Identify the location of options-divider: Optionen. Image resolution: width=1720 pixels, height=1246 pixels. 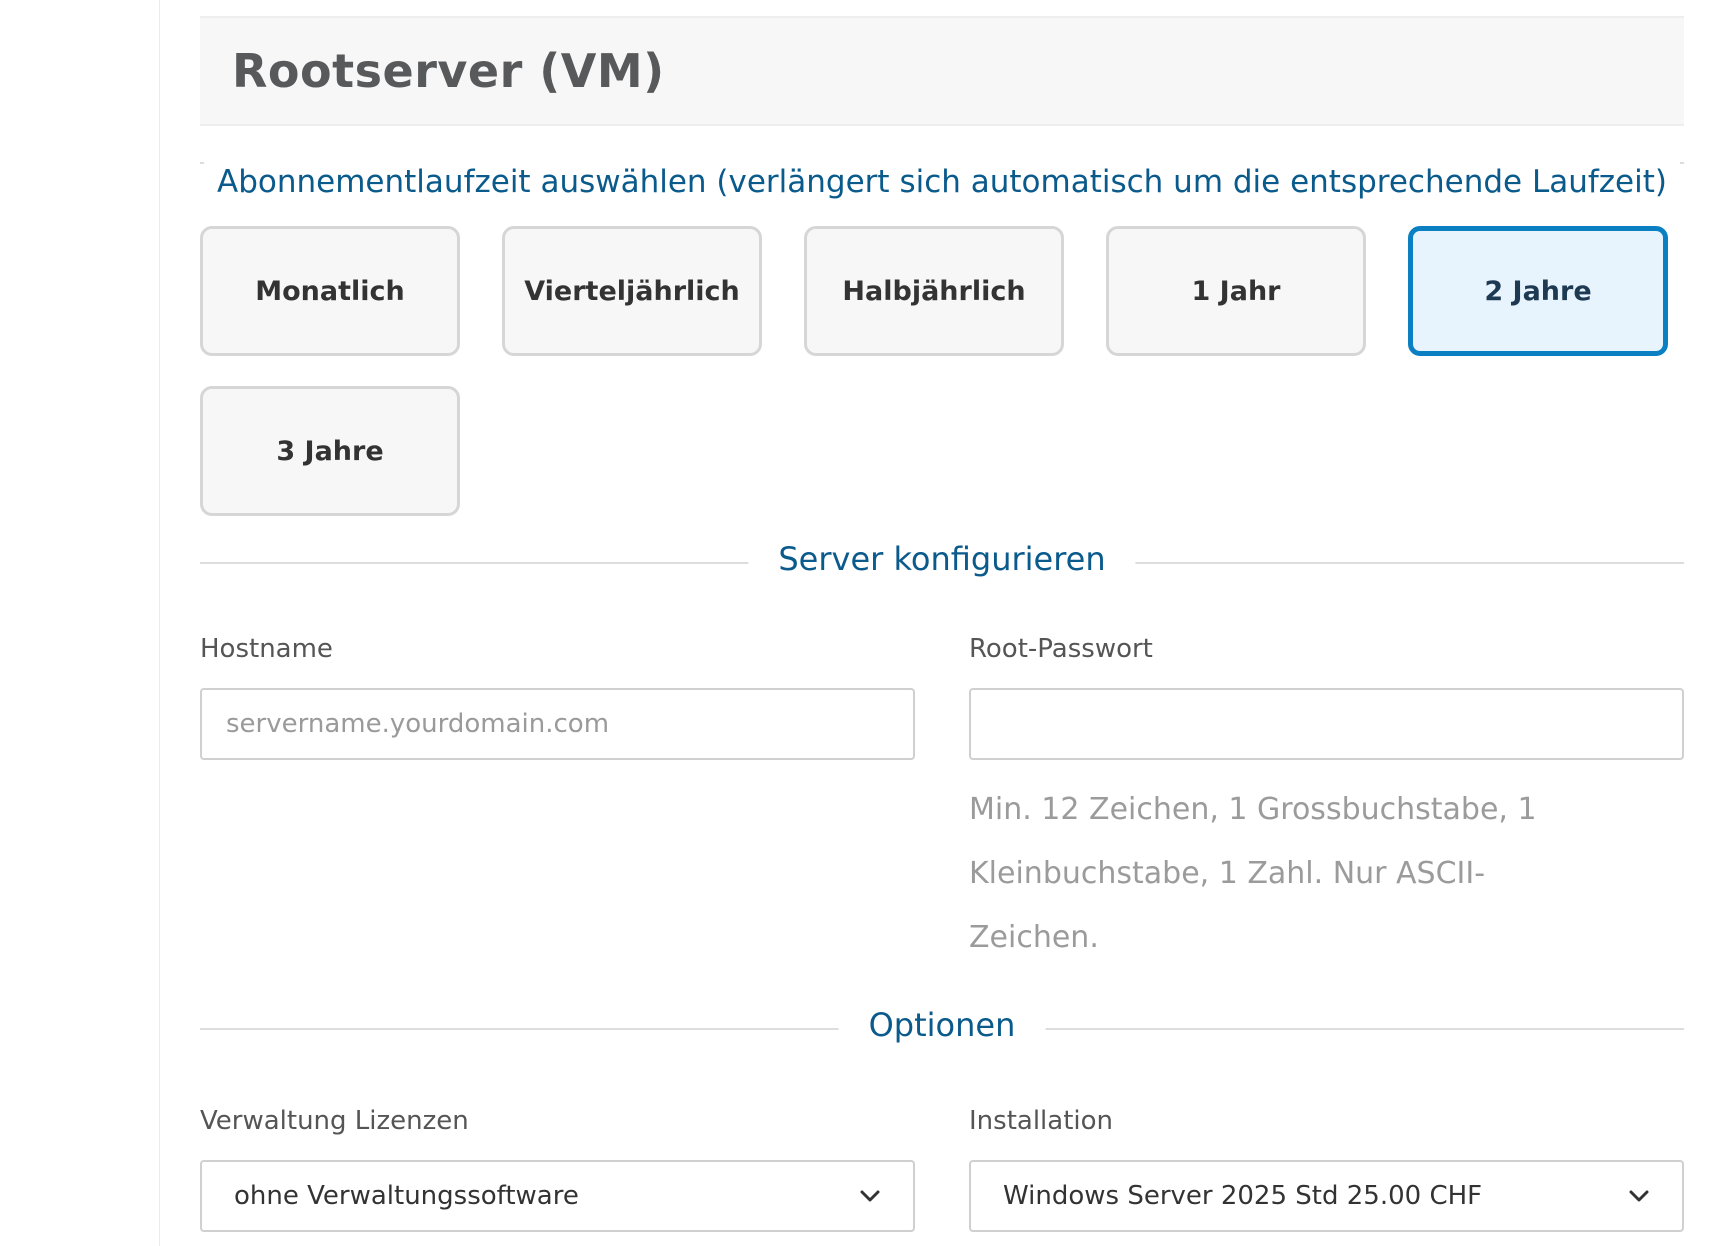
(942, 1025).